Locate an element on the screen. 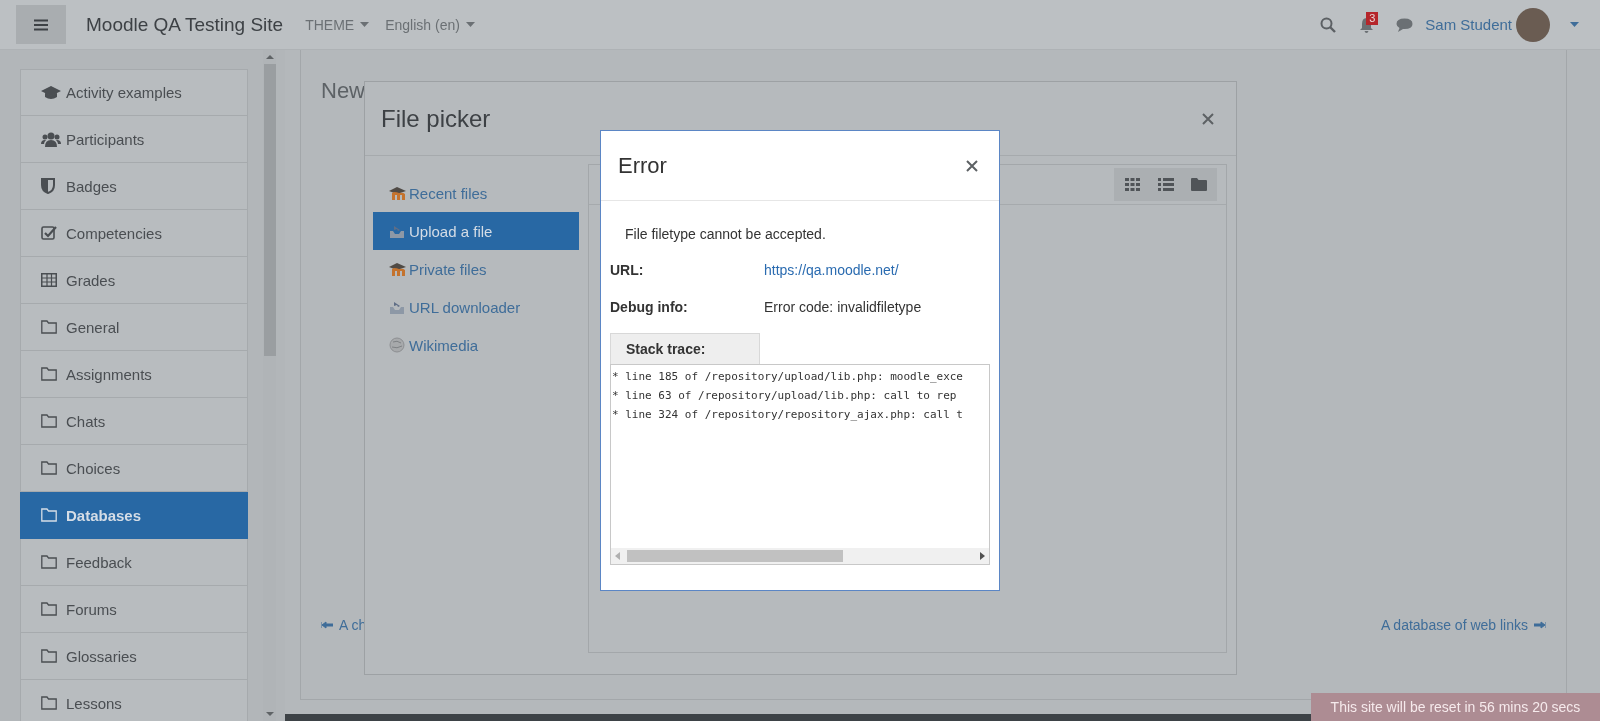  table-icon is located at coordinates (49, 280).